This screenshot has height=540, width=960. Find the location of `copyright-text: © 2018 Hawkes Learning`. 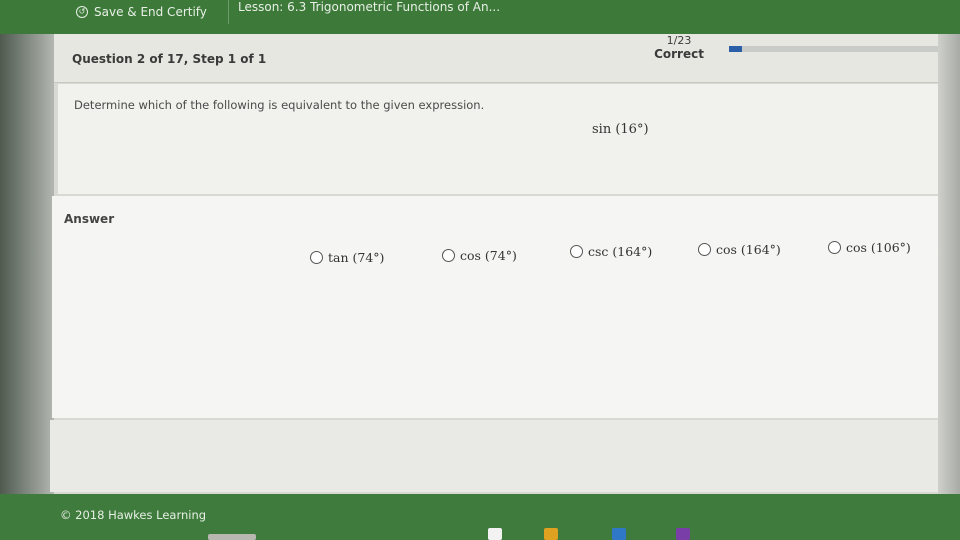

copyright-text: © 2018 Hawkes Learning is located at coordinates (133, 515).